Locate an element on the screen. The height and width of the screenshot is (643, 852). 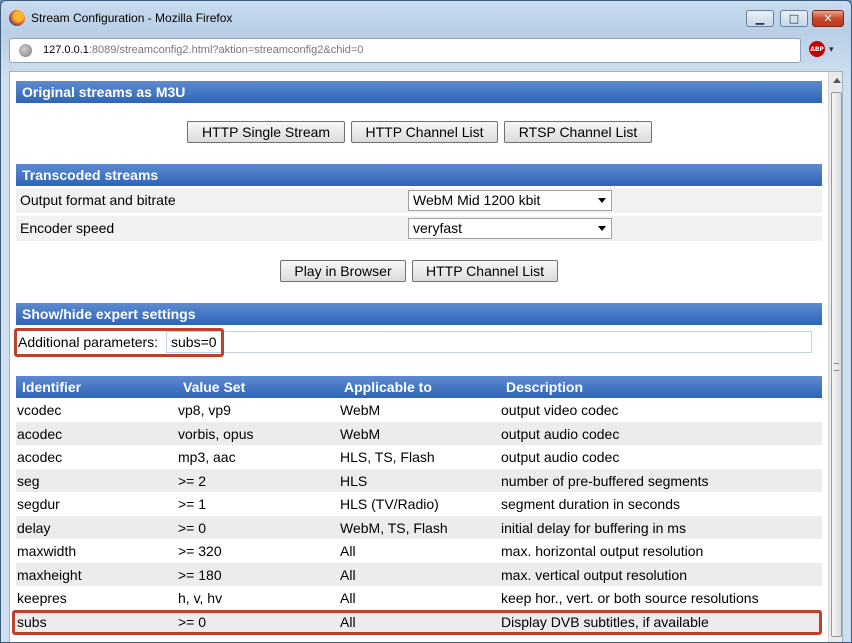
header-value-set: Value Set is located at coordinates (214, 387).